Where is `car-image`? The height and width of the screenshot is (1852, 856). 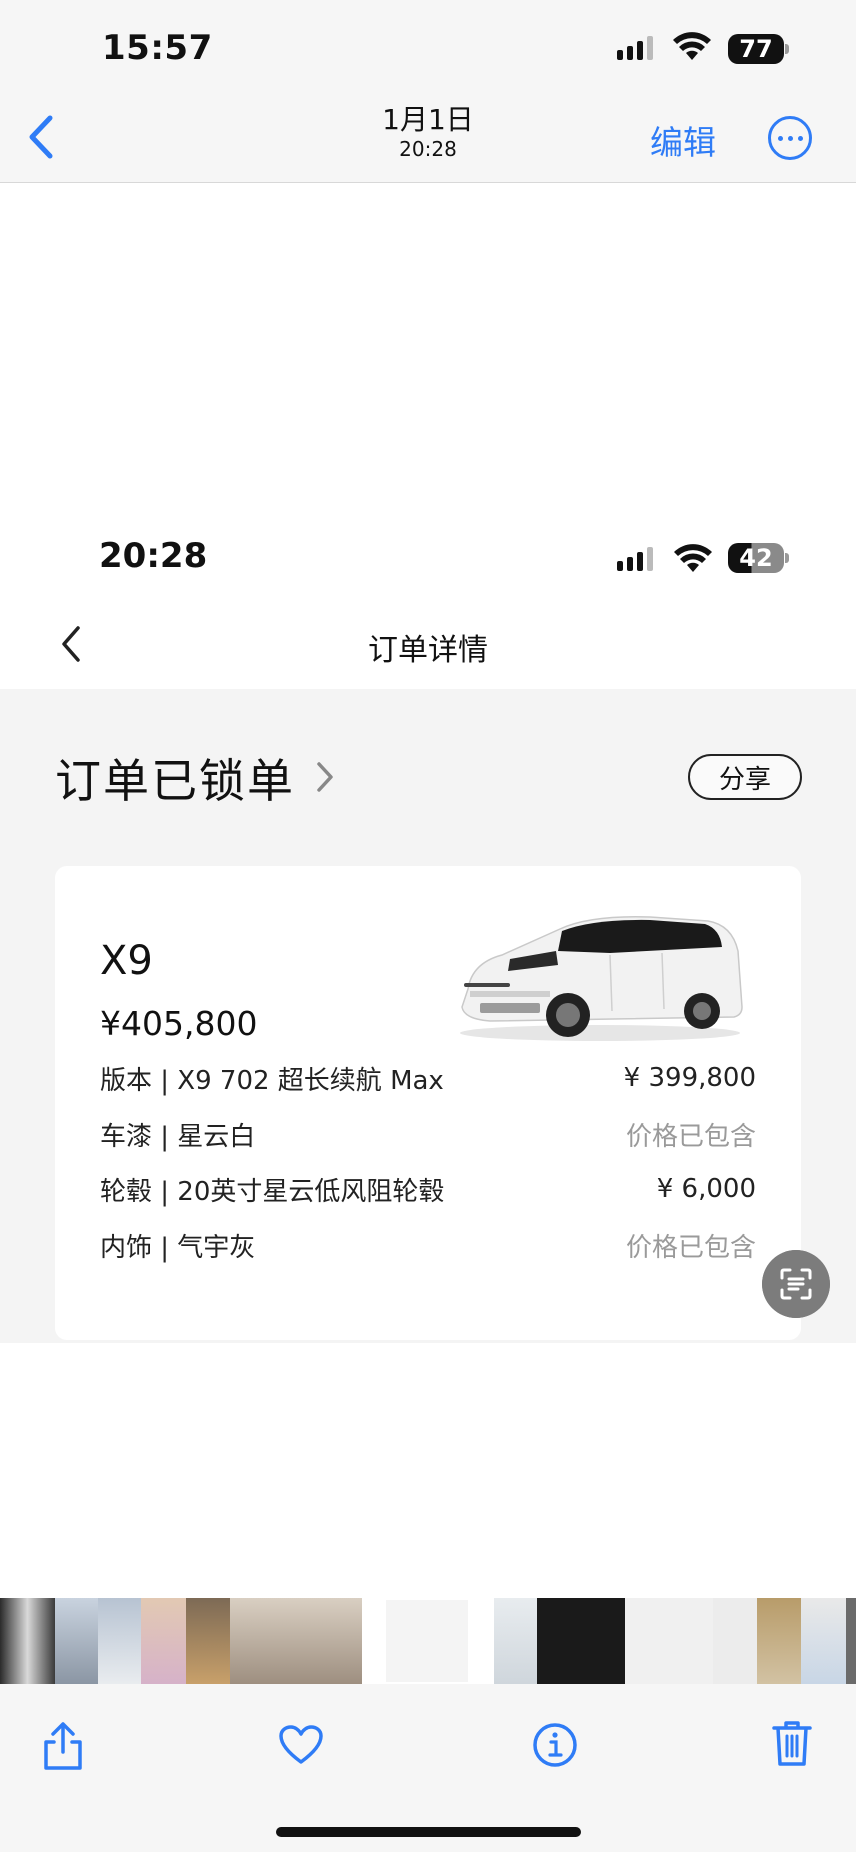 car-image is located at coordinates (601, 978).